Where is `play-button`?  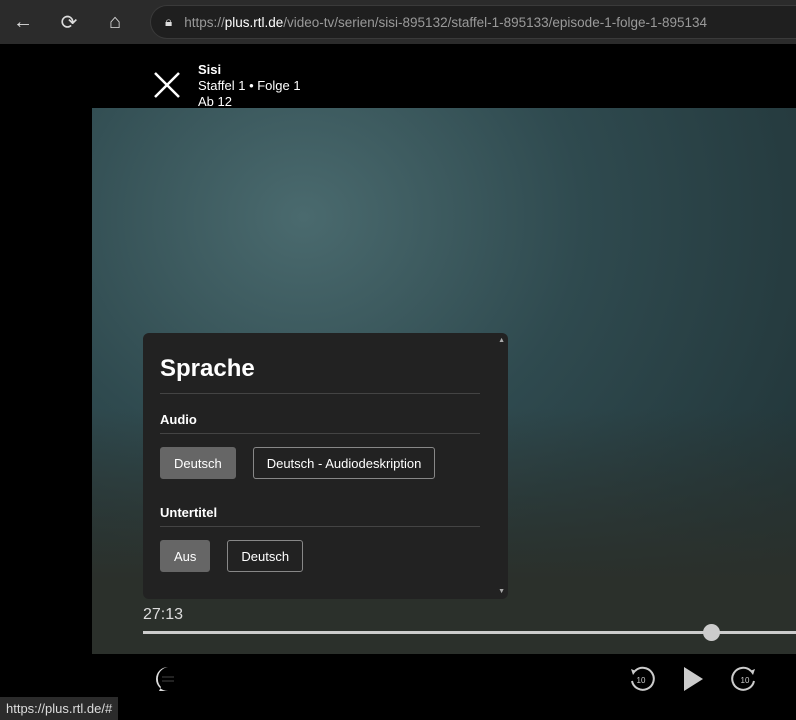
play-button is located at coordinates (693, 679).